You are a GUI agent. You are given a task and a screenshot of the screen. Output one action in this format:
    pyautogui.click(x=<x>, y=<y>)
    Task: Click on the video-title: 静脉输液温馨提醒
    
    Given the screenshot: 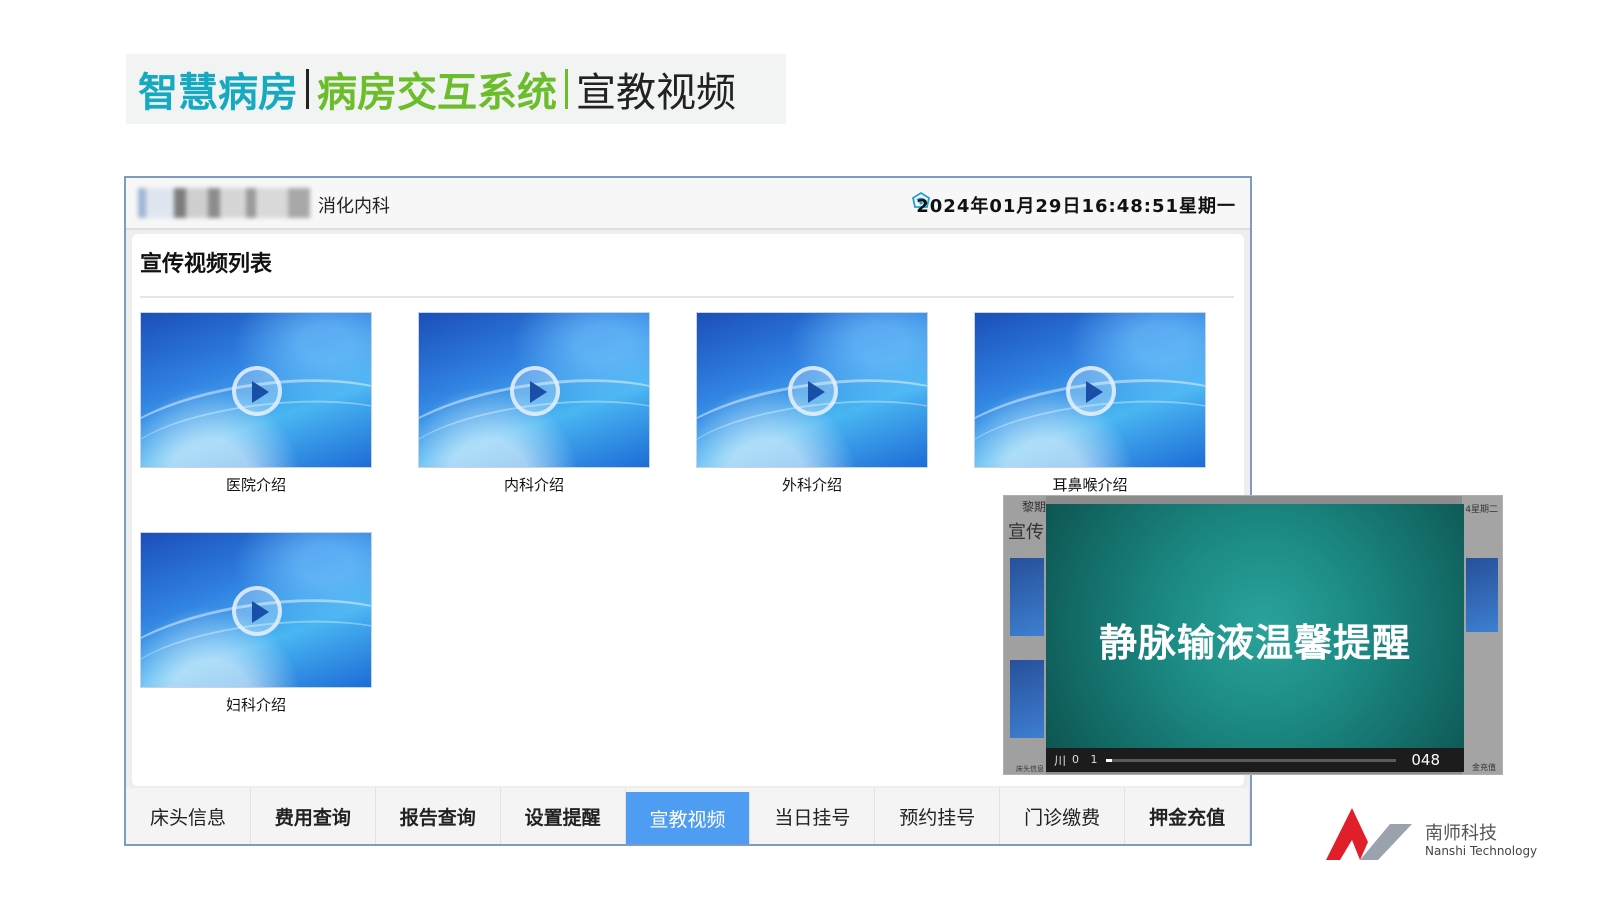 What is the action you would take?
    pyautogui.click(x=1254, y=643)
    